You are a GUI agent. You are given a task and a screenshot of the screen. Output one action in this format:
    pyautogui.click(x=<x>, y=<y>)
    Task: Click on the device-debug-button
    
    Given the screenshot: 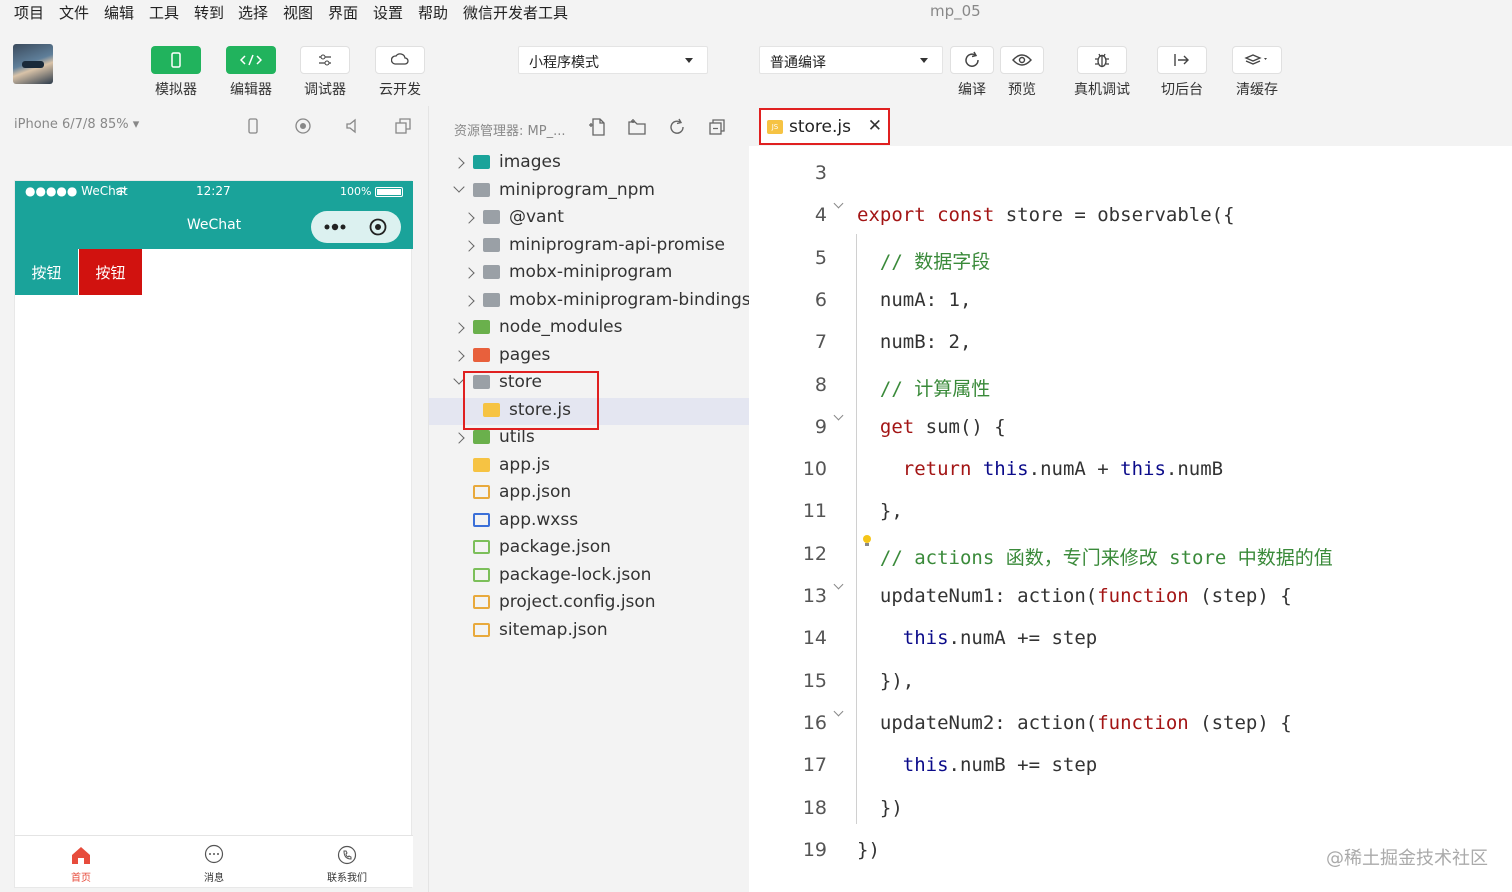 What is the action you would take?
    pyautogui.click(x=1102, y=60)
    